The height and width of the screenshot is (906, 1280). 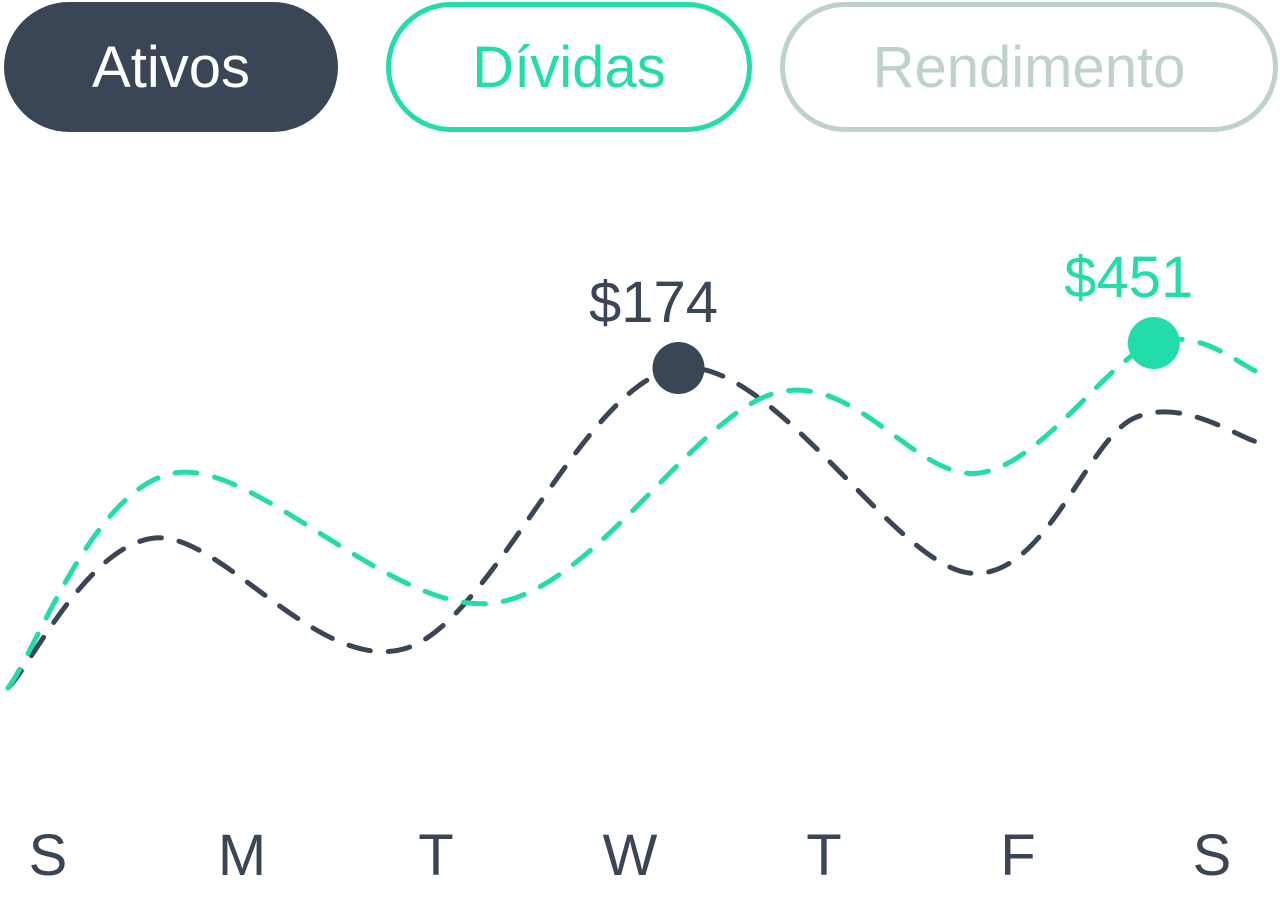 I want to click on day-label-wed: W, so click(x=630, y=855).